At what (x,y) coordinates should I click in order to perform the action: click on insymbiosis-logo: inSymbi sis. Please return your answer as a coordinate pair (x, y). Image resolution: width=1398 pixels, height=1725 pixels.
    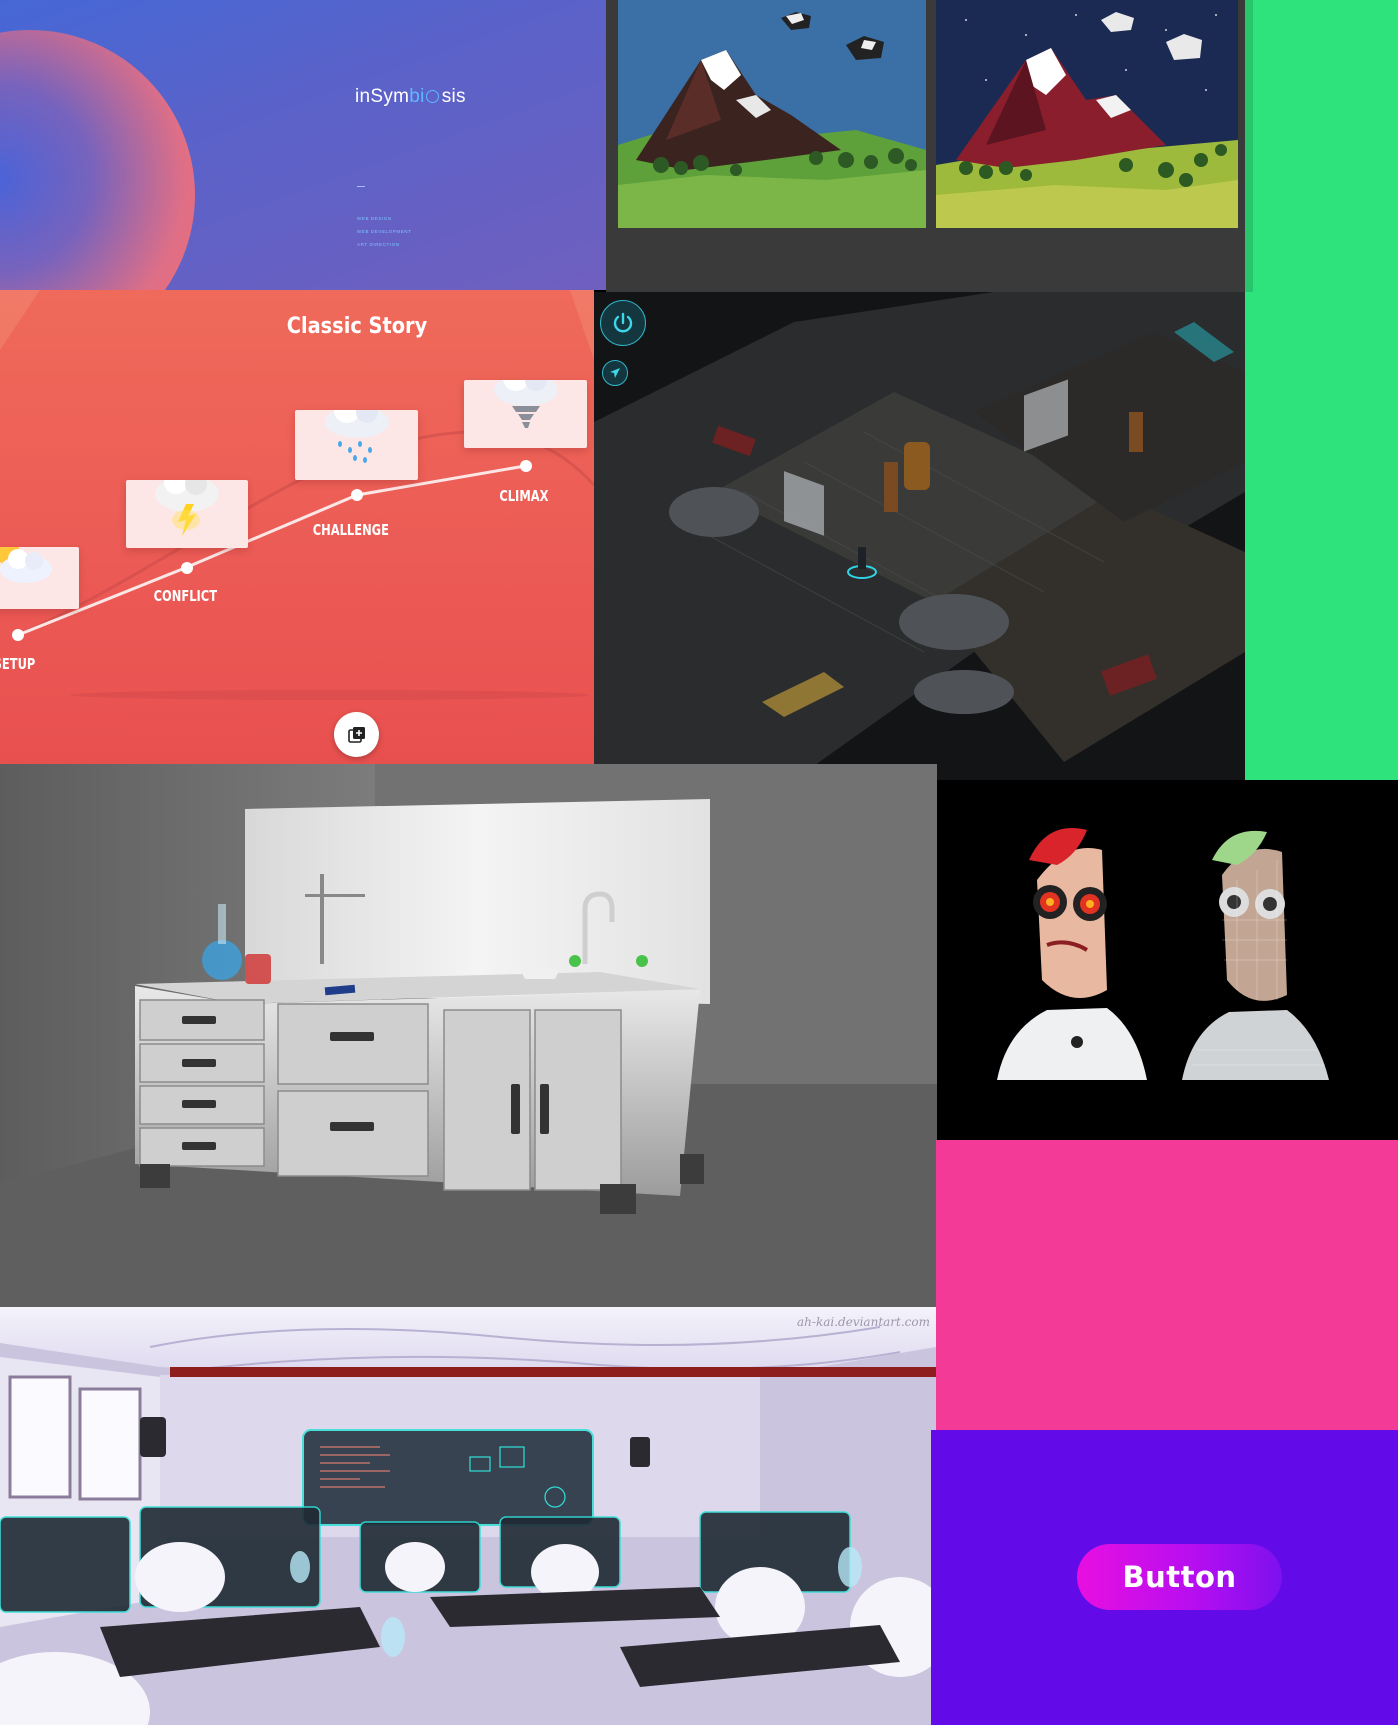
    Looking at the image, I should click on (410, 97).